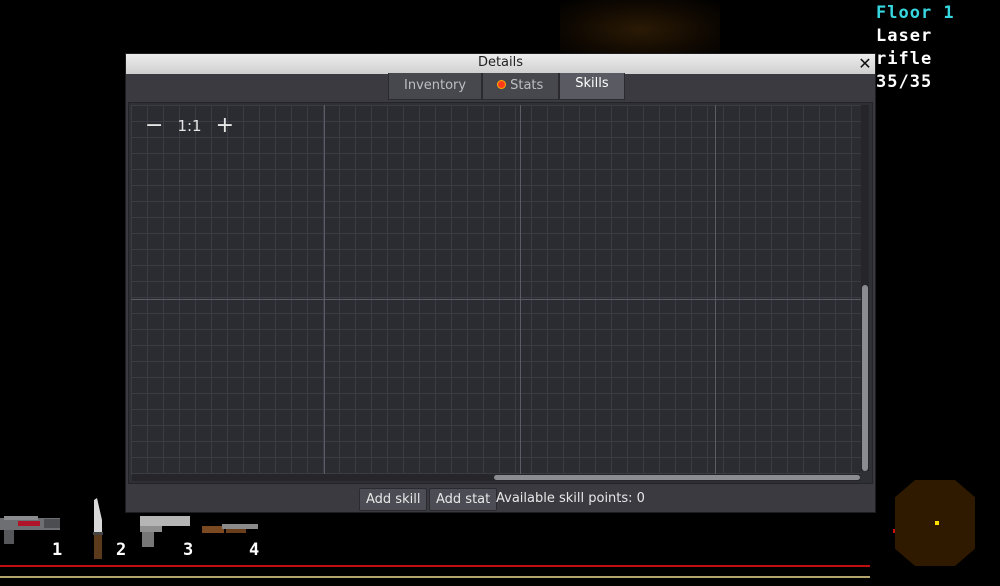 Image resolution: width=1000 pixels, height=586 pixels. I want to click on hotbar-slot-number: 4, so click(254, 550).